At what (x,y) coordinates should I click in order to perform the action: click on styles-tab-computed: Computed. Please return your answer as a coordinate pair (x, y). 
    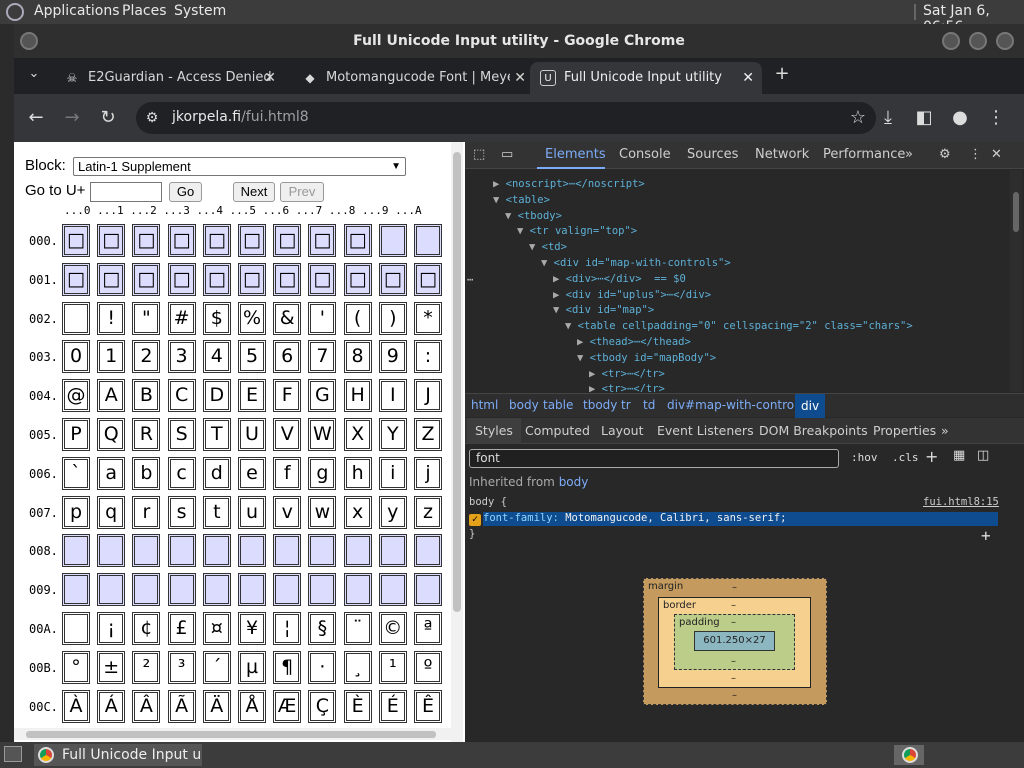
    Looking at the image, I should click on (557, 430).